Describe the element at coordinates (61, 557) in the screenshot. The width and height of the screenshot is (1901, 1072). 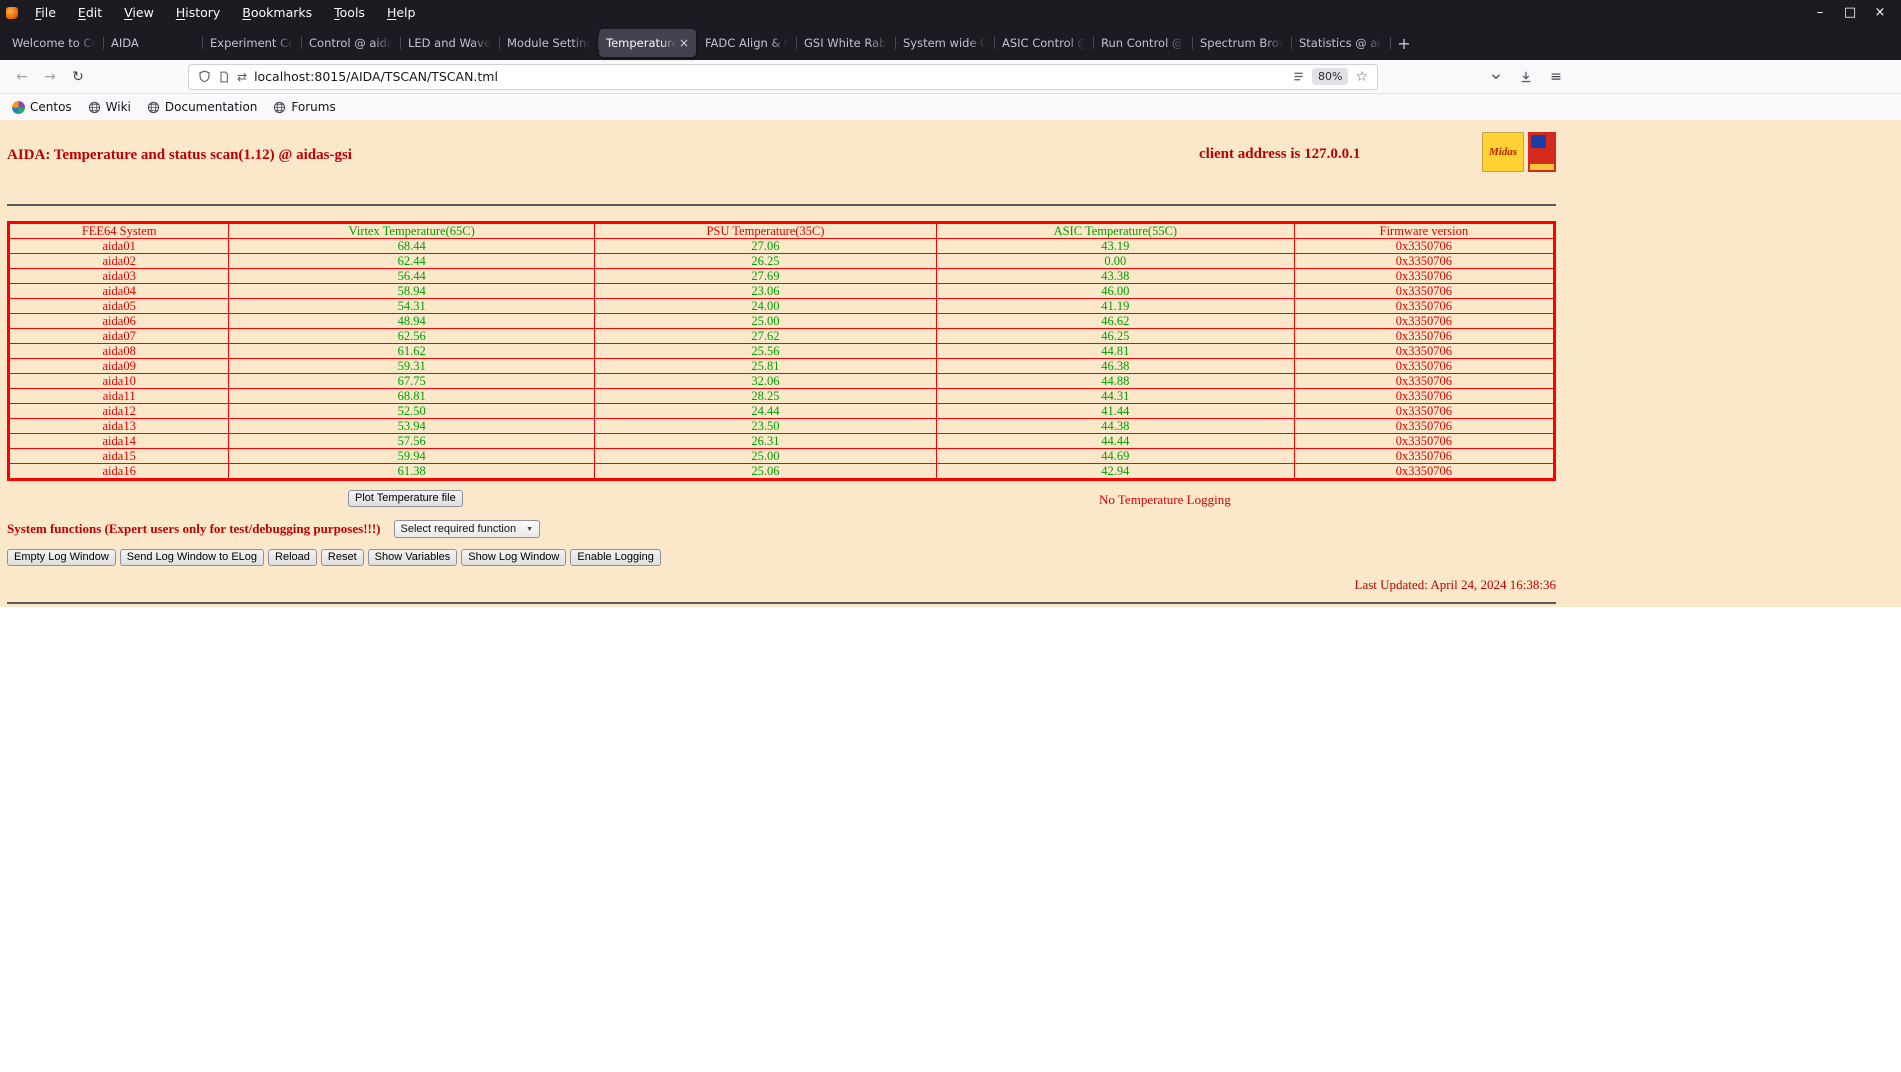
I see `button-empty-log-window: Empty Log Window` at that location.